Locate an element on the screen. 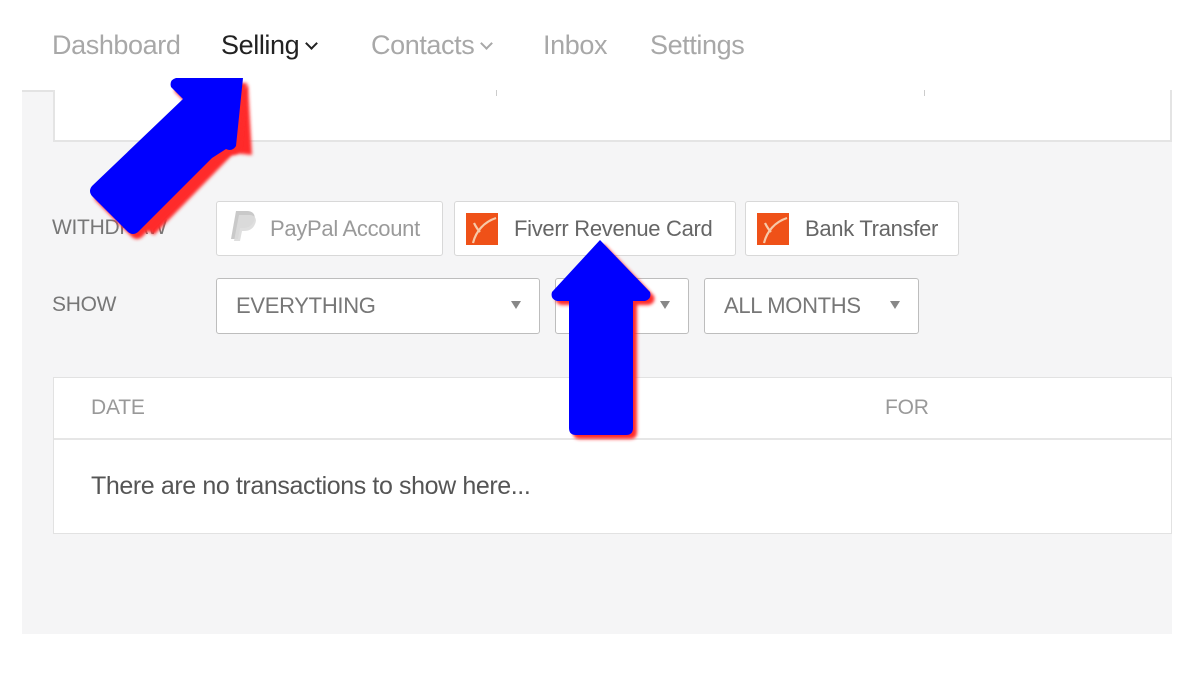  withdraw-label: WITHDRAW is located at coordinates (109, 227).